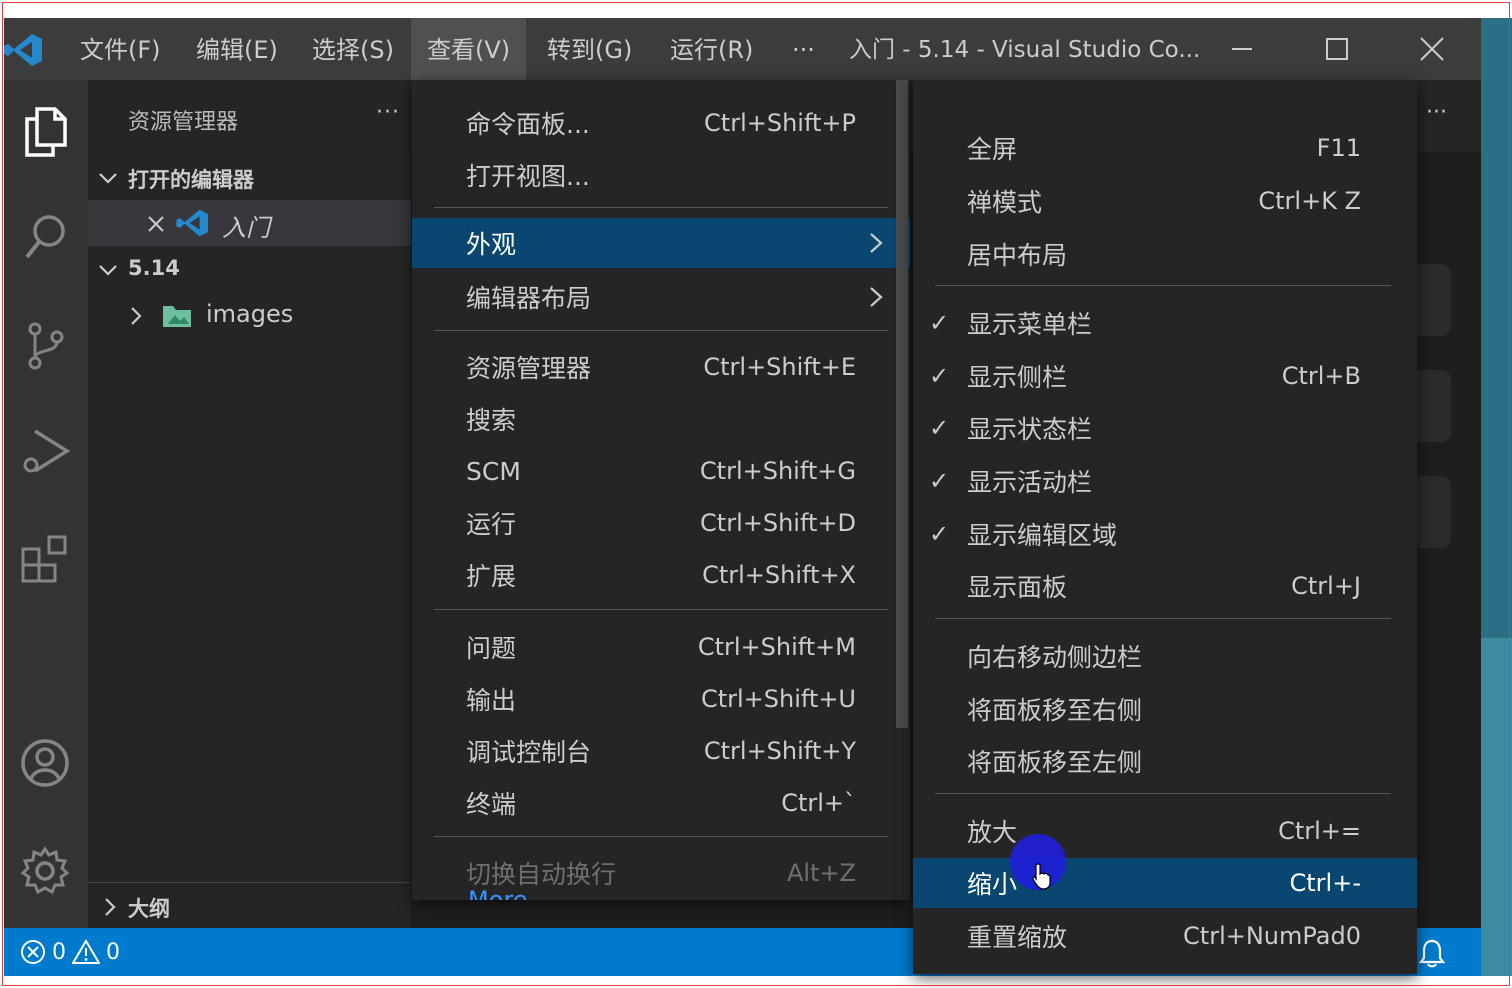 The height and width of the screenshot is (988, 1512). Describe the element at coordinates (1165, 376) in the screenshot. I see `appearance-menu-item: ✓ 显示侧栏 Ctrl+B` at that location.